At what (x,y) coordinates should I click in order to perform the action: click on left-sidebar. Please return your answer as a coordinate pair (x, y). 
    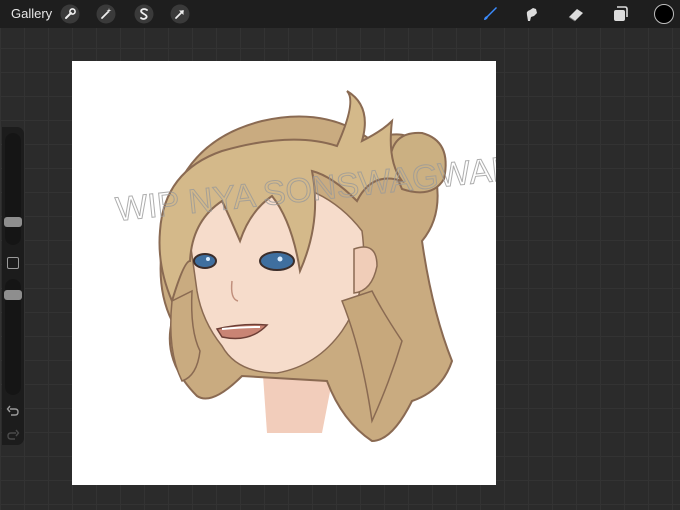
    Looking at the image, I should click on (13, 286).